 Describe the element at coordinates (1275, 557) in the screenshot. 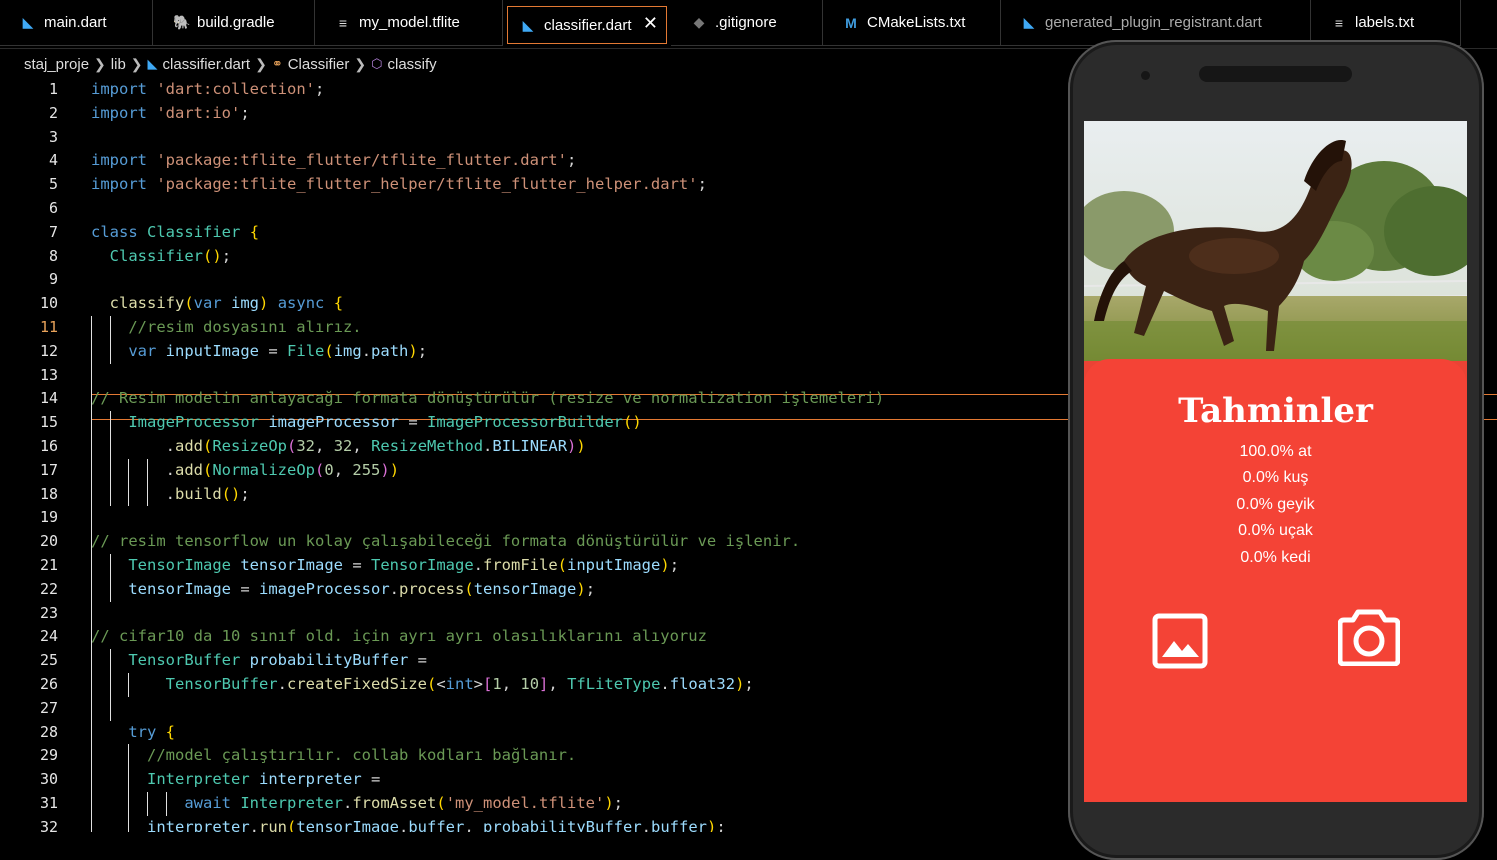

I see `prediction-item: 0.0% kedi` at that location.